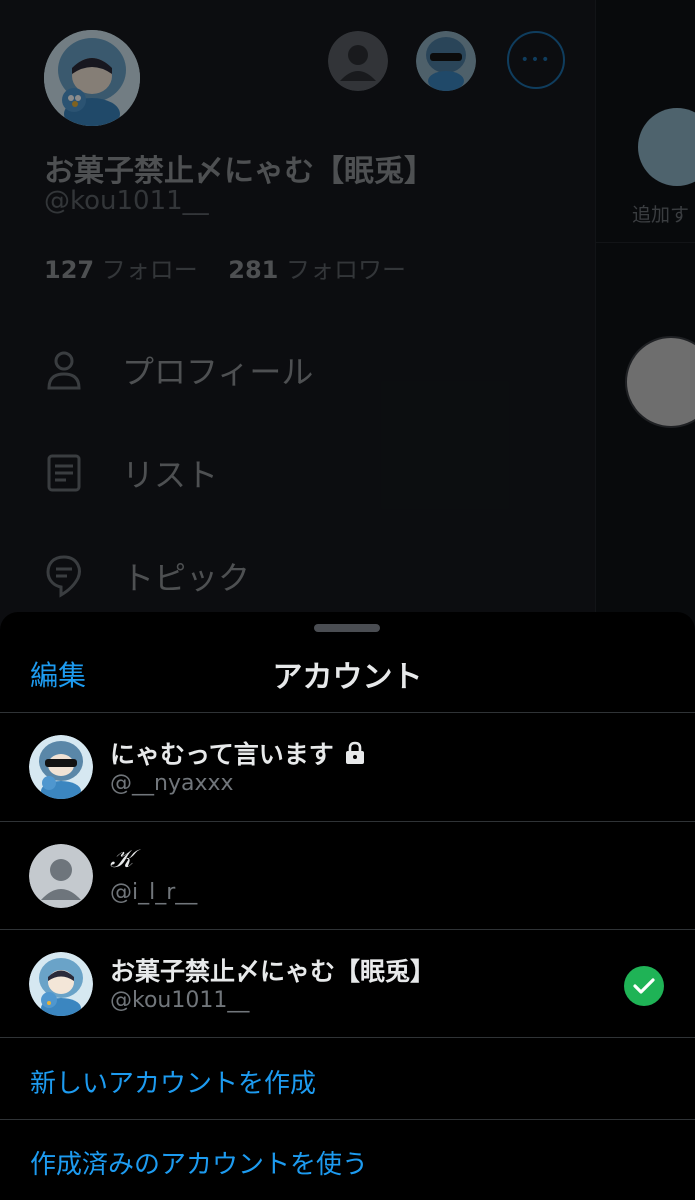 The width and height of the screenshot is (695, 1200). I want to click on account-name-text: 𝒦, so click(122, 858).